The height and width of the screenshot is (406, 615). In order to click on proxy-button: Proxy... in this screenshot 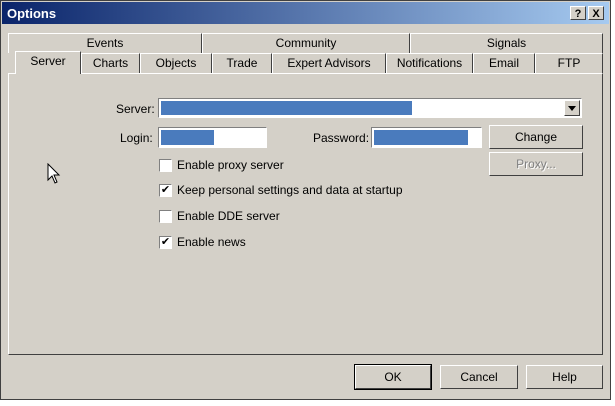, I will do `click(536, 164)`.